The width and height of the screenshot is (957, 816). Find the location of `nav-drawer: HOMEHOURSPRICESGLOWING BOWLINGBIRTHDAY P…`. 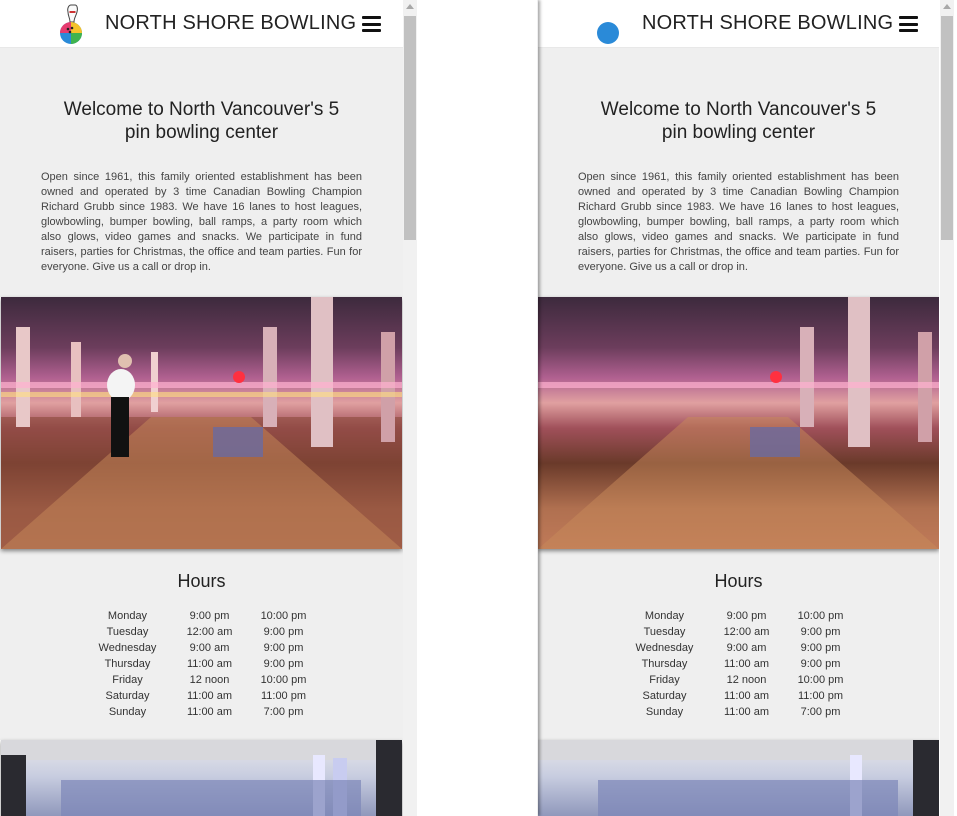

nav-drawer: HOMEHOURSPRICESGLOWING BOWLINGBIRTHDAY P… is located at coordinates (537, 408).